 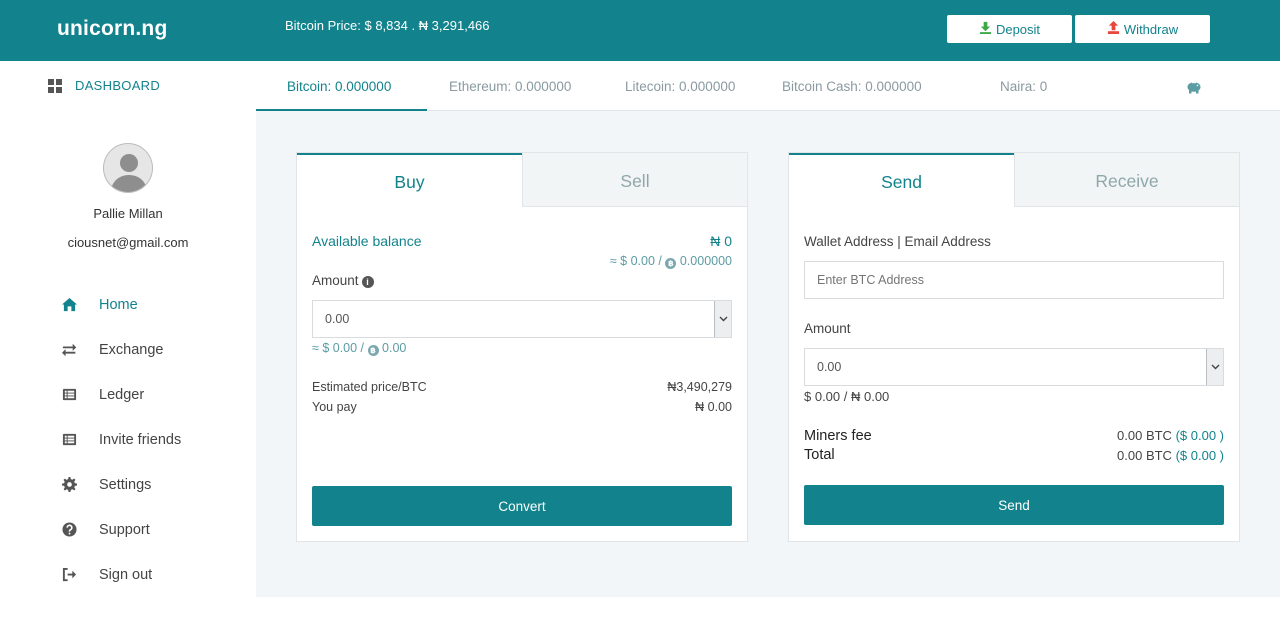 I want to click on send-button: Send, so click(x=1014, y=505).